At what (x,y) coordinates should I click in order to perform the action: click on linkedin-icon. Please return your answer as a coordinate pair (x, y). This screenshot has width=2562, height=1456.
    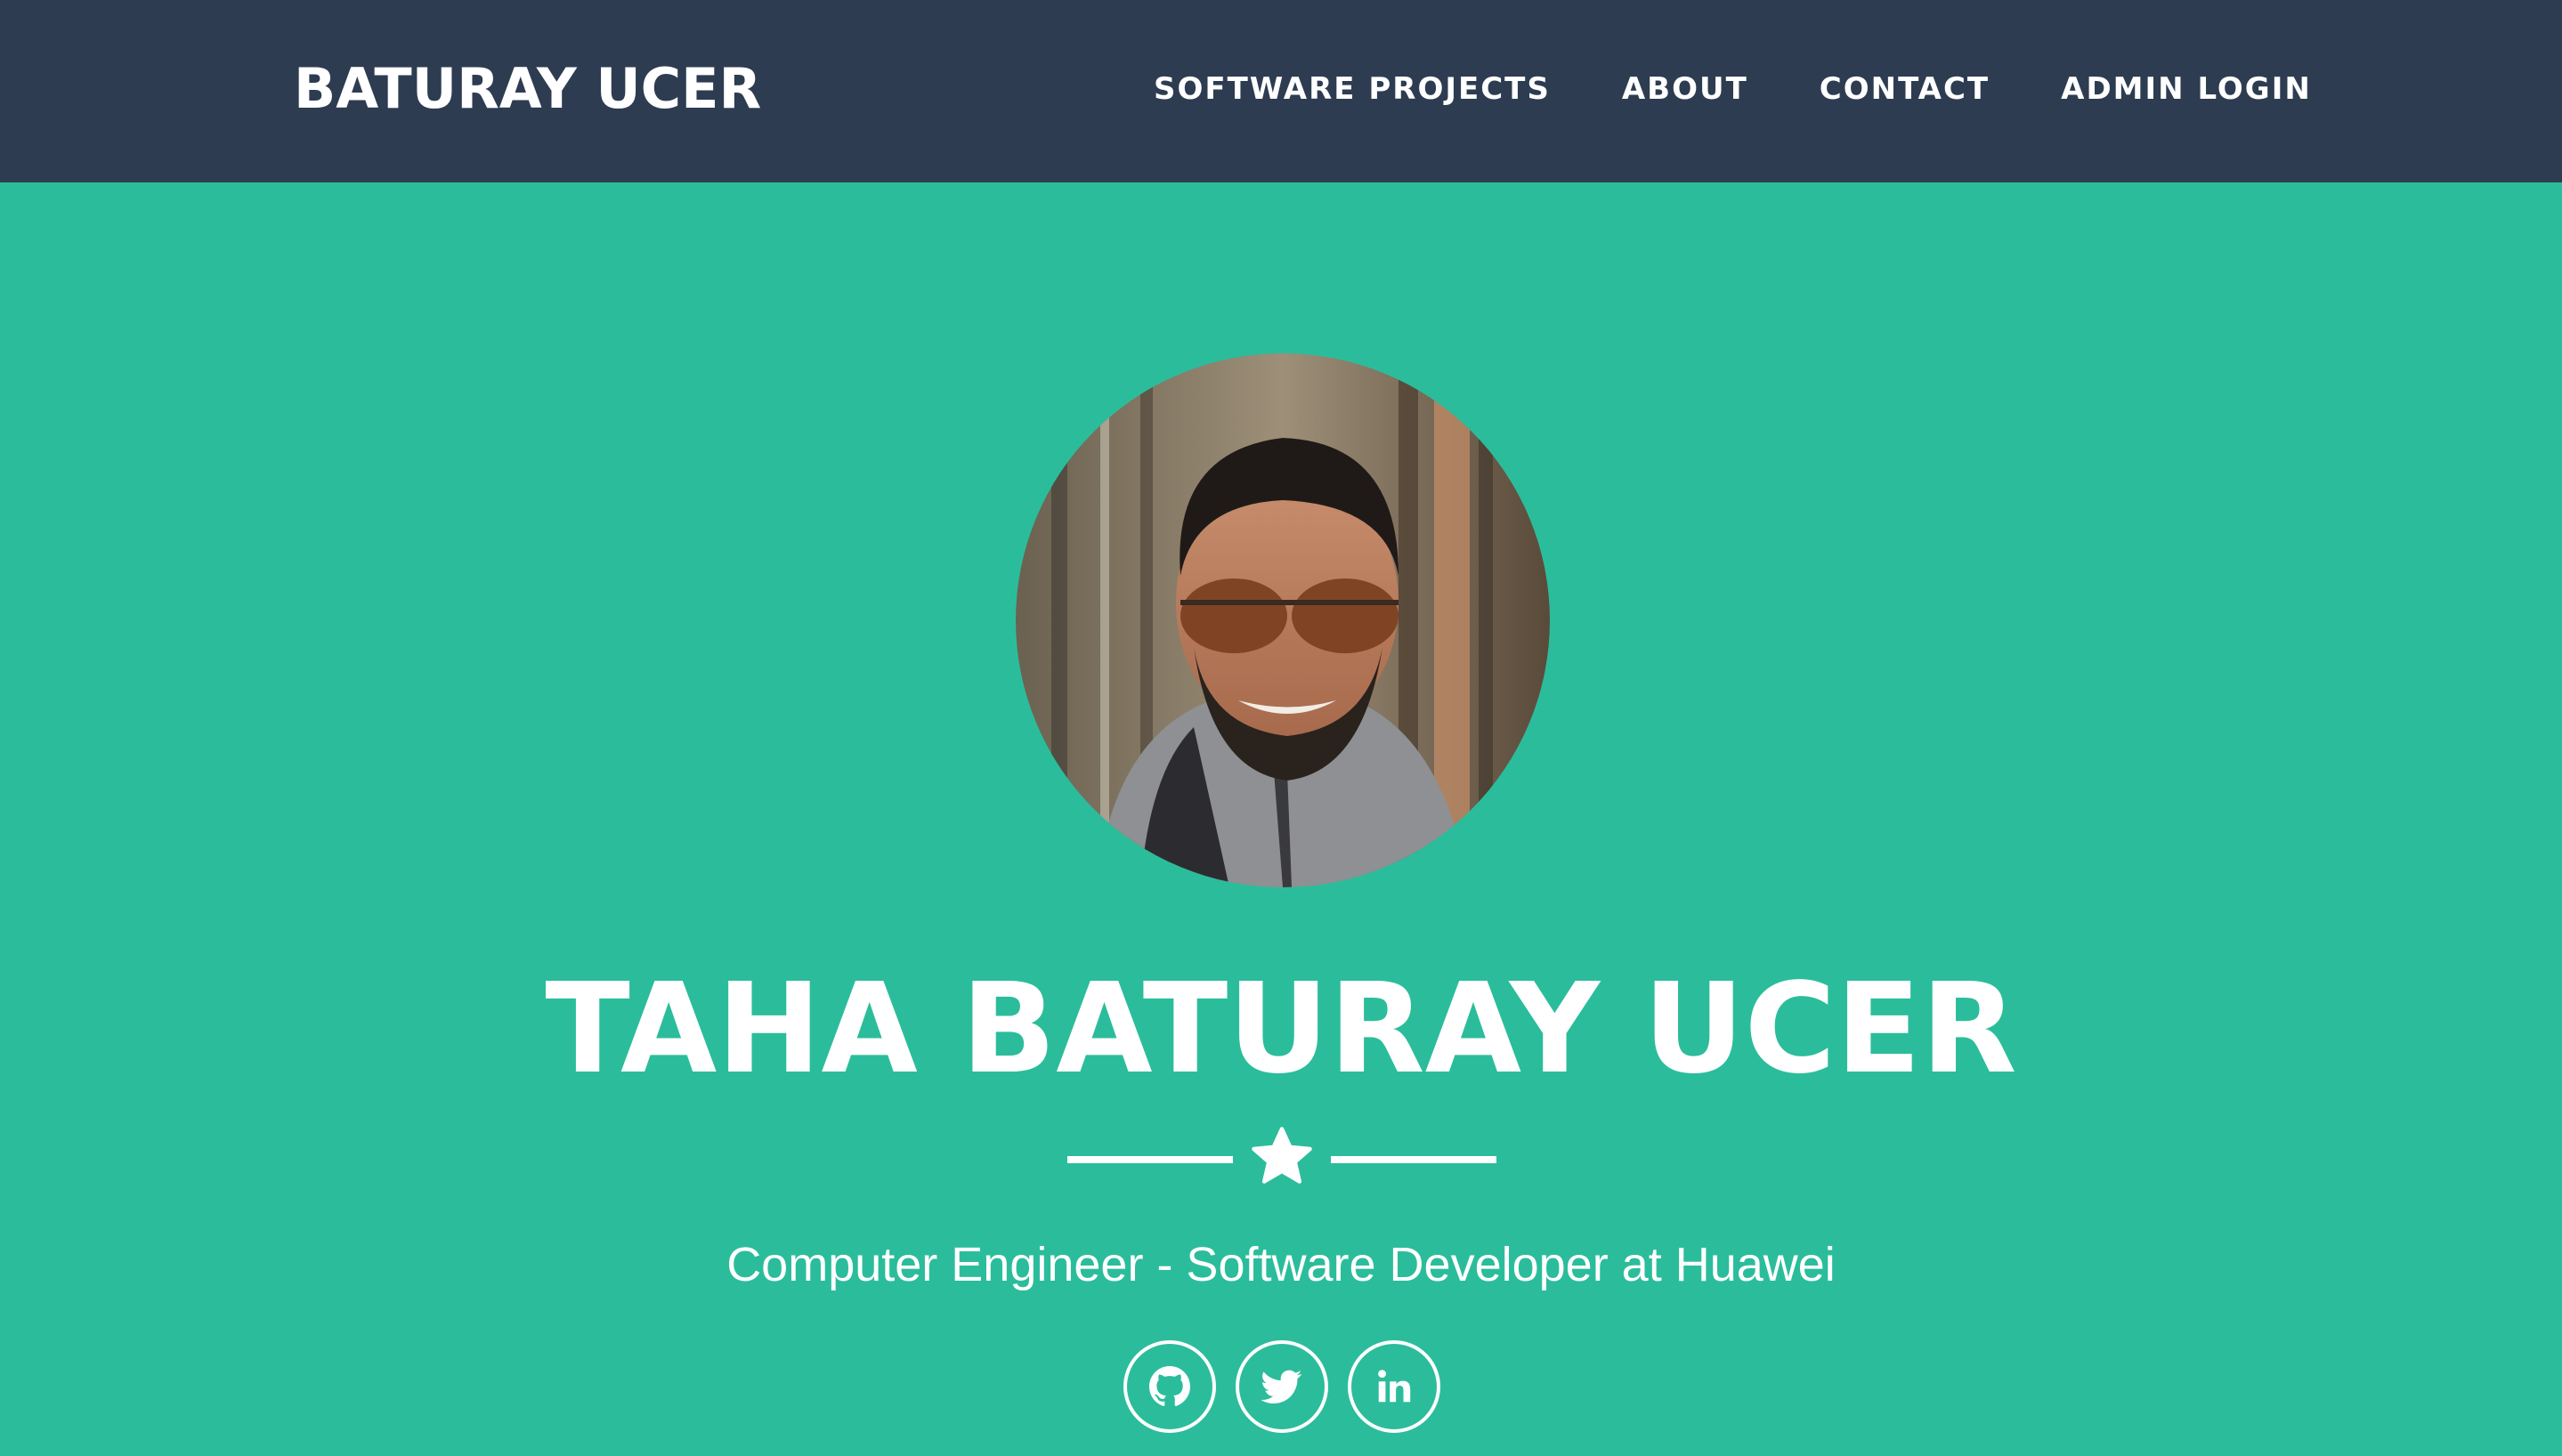
    Looking at the image, I should click on (1394, 1386).